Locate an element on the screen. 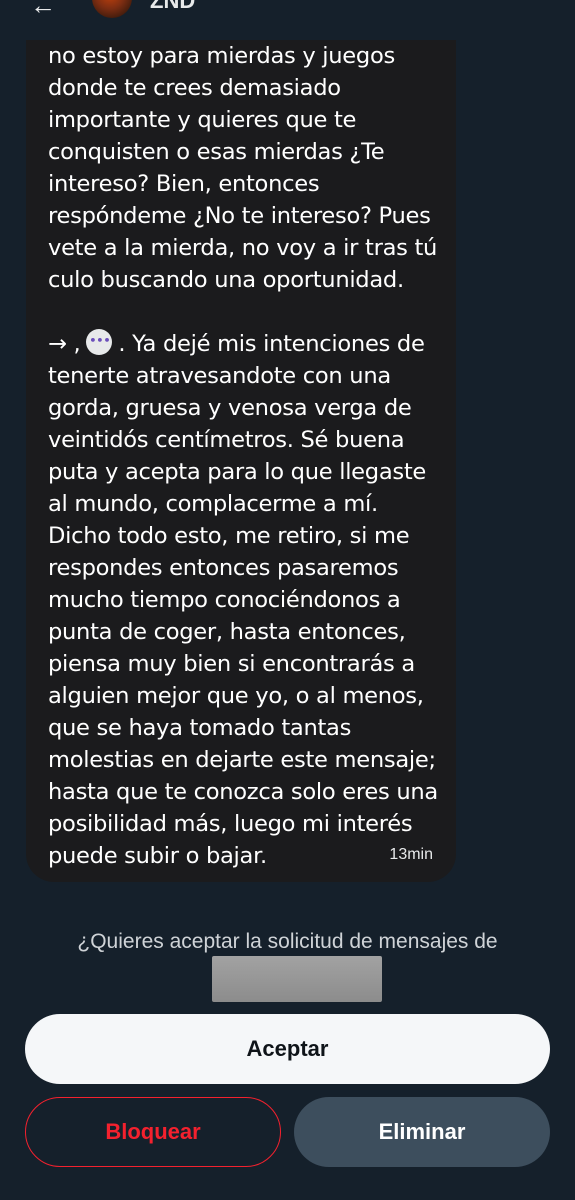 Image resolution: width=575 pixels, height=1200 pixels. arrow-left-icon: ← is located at coordinates (43, 10).